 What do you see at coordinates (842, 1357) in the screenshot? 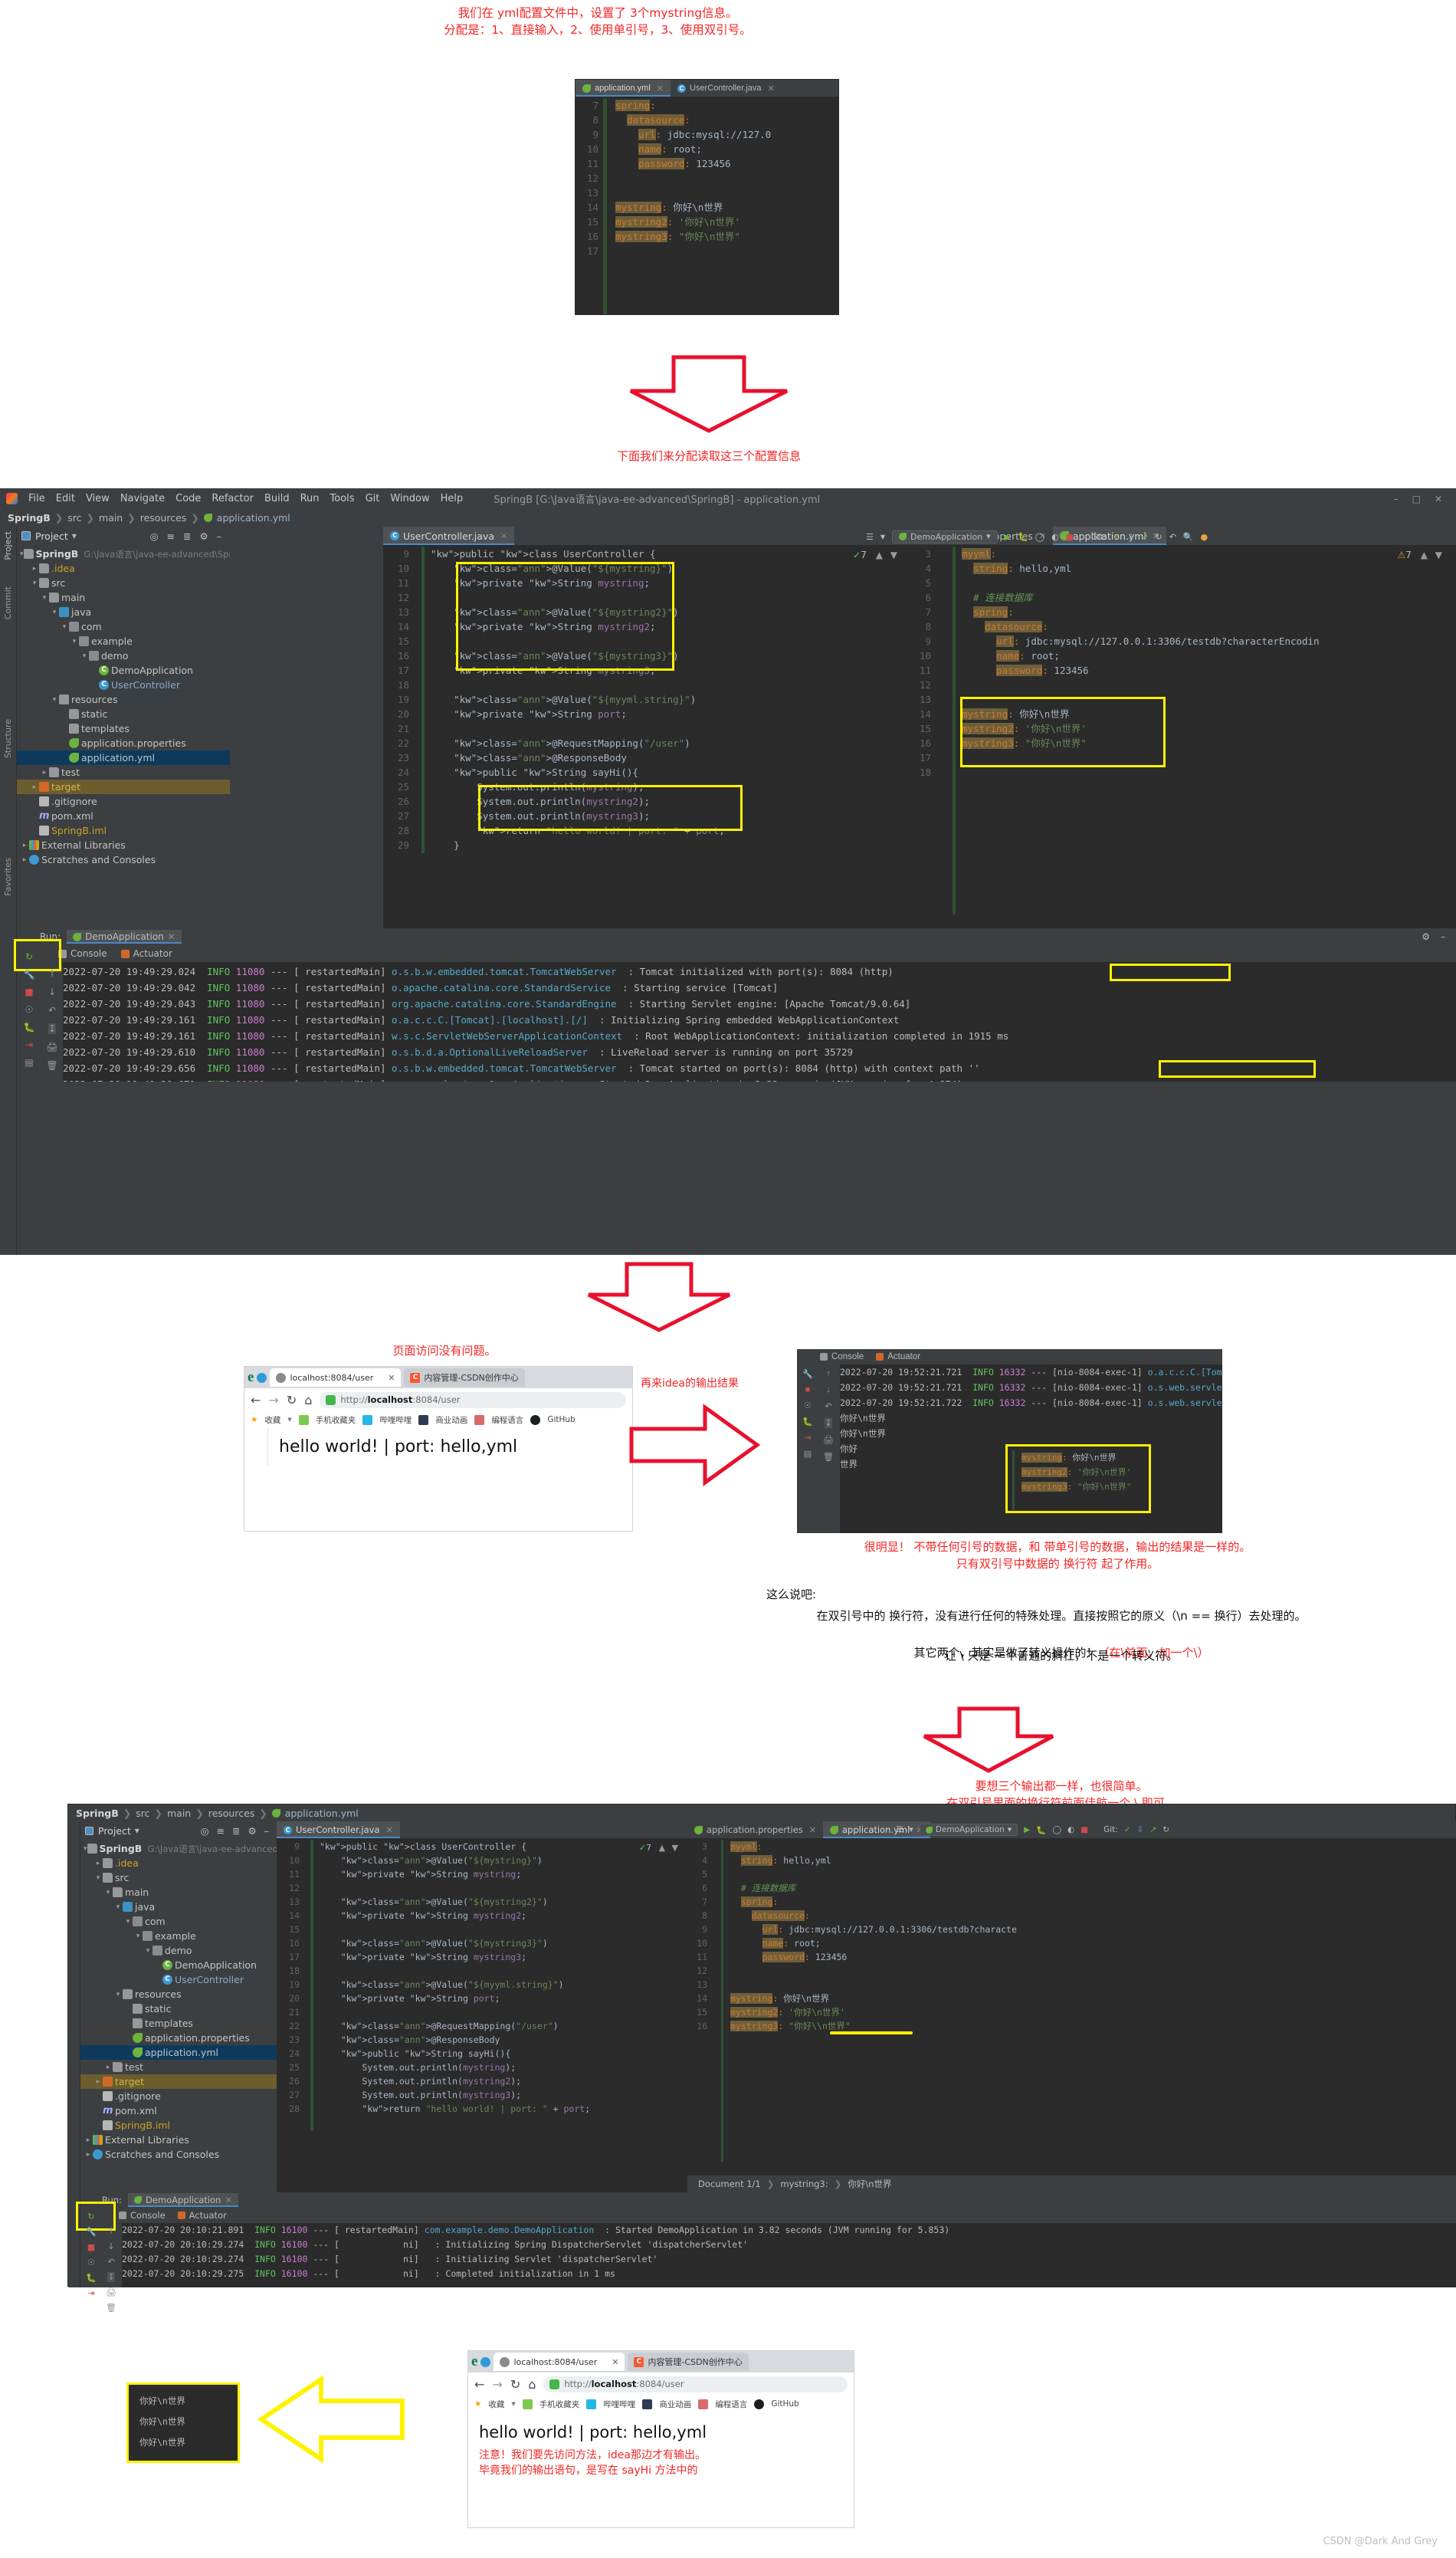
I see `console-subtab-2: Console` at bounding box center [842, 1357].